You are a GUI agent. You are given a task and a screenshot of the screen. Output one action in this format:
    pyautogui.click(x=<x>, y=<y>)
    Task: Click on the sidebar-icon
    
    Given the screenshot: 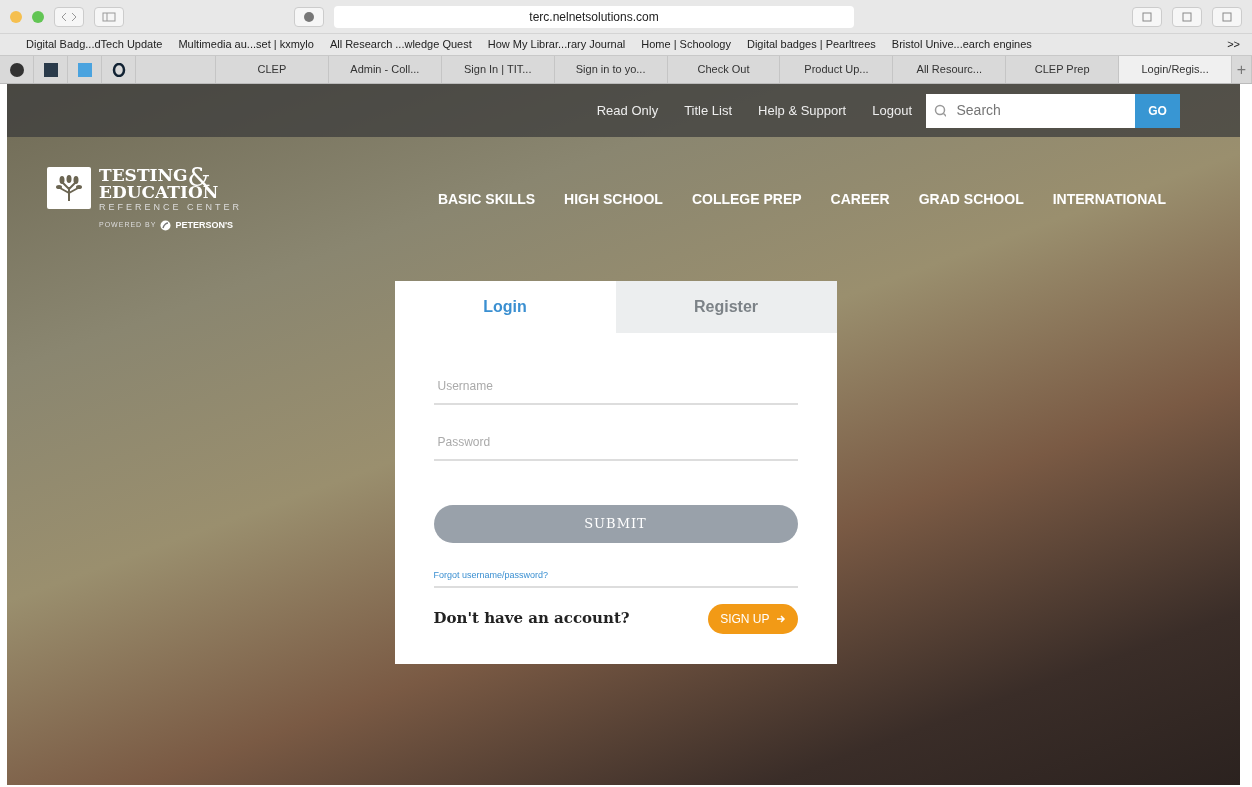 What is the action you would take?
    pyautogui.click(x=109, y=16)
    